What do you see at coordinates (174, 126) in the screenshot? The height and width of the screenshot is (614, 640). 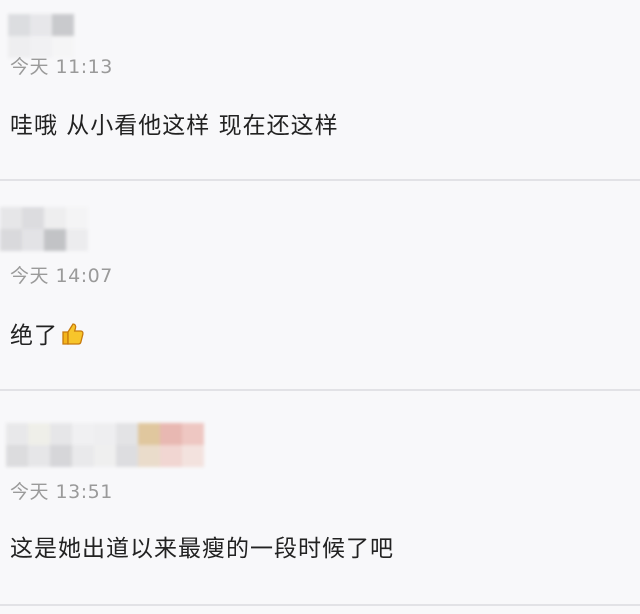 I see `comment-text: 哇哦 从小看他这样 现在还这样` at bounding box center [174, 126].